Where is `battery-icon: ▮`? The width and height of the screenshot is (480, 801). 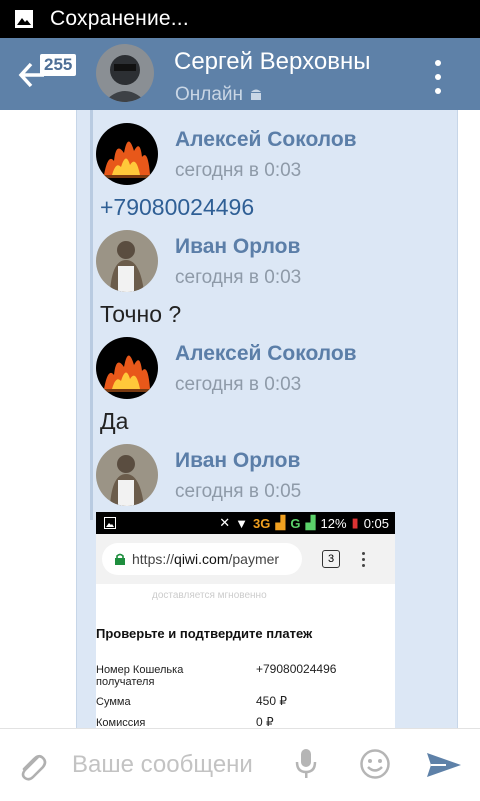 battery-icon: ▮ is located at coordinates (355, 522).